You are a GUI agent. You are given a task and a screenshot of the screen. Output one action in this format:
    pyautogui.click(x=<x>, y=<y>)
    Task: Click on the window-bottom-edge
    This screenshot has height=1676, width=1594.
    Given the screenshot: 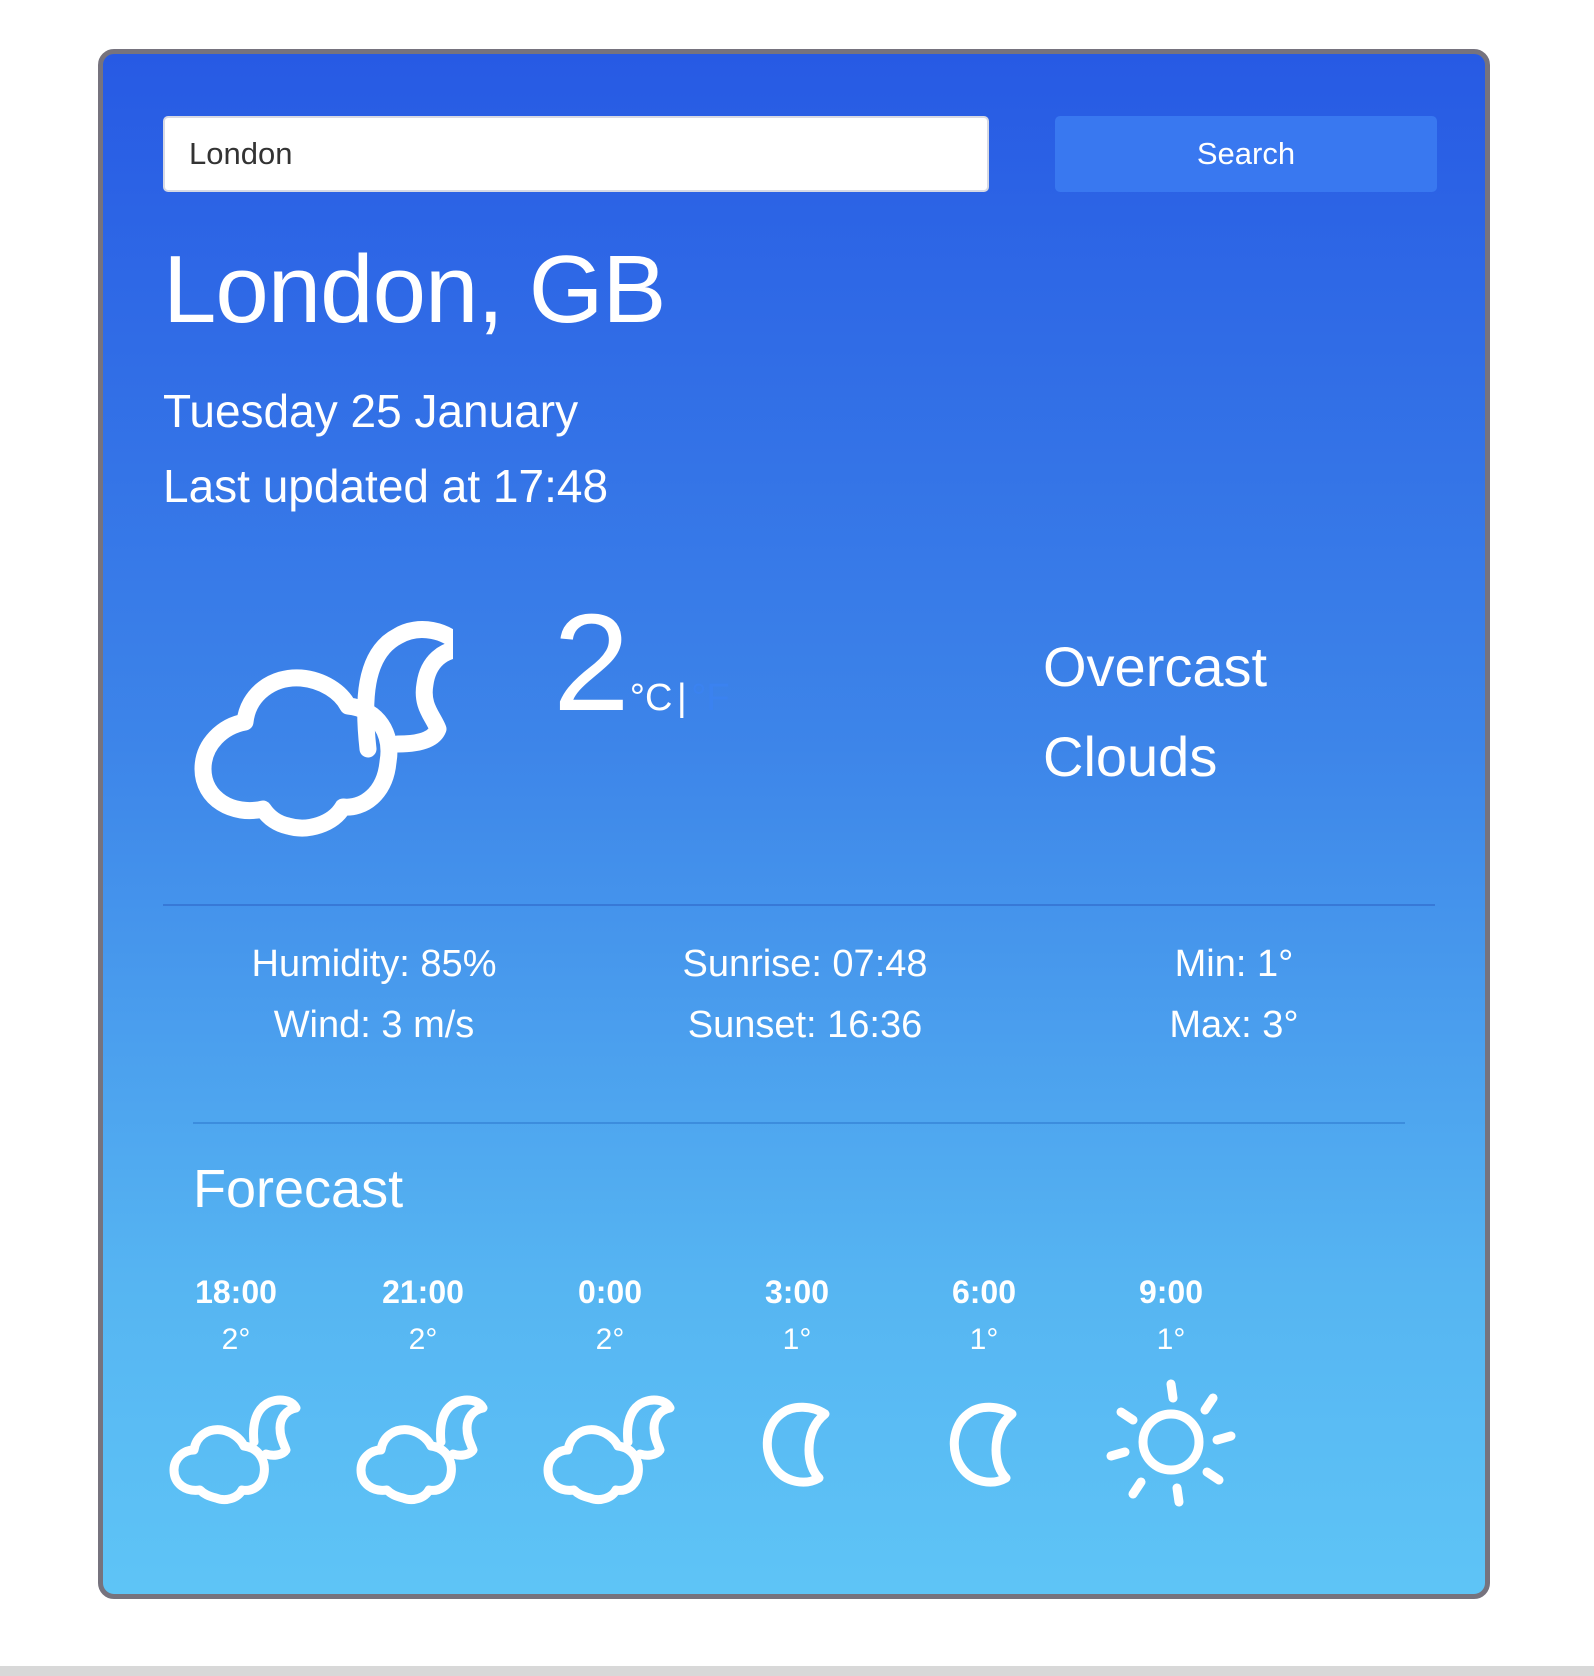 What is the action you would take?
    pyautogui.click(x=797, y=1671)
    